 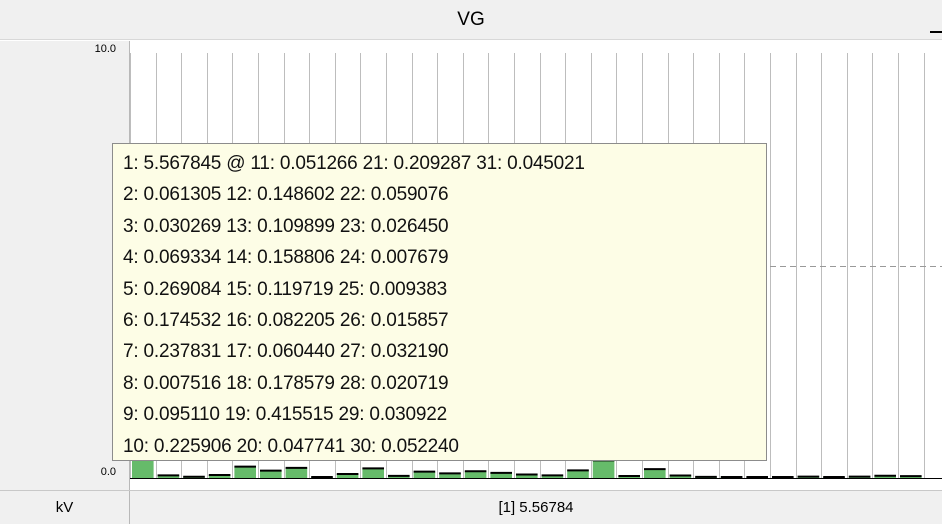 I want to click on title-bar: VG, so click(x=471, y=20).